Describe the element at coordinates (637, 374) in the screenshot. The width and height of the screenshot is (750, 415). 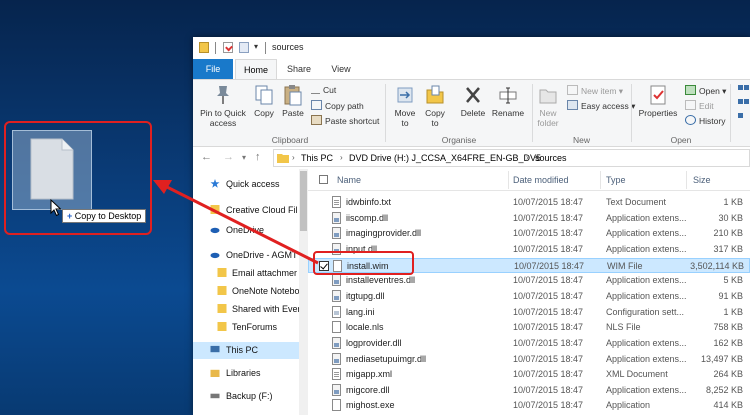
I see `file-type: XML Document` at that location.